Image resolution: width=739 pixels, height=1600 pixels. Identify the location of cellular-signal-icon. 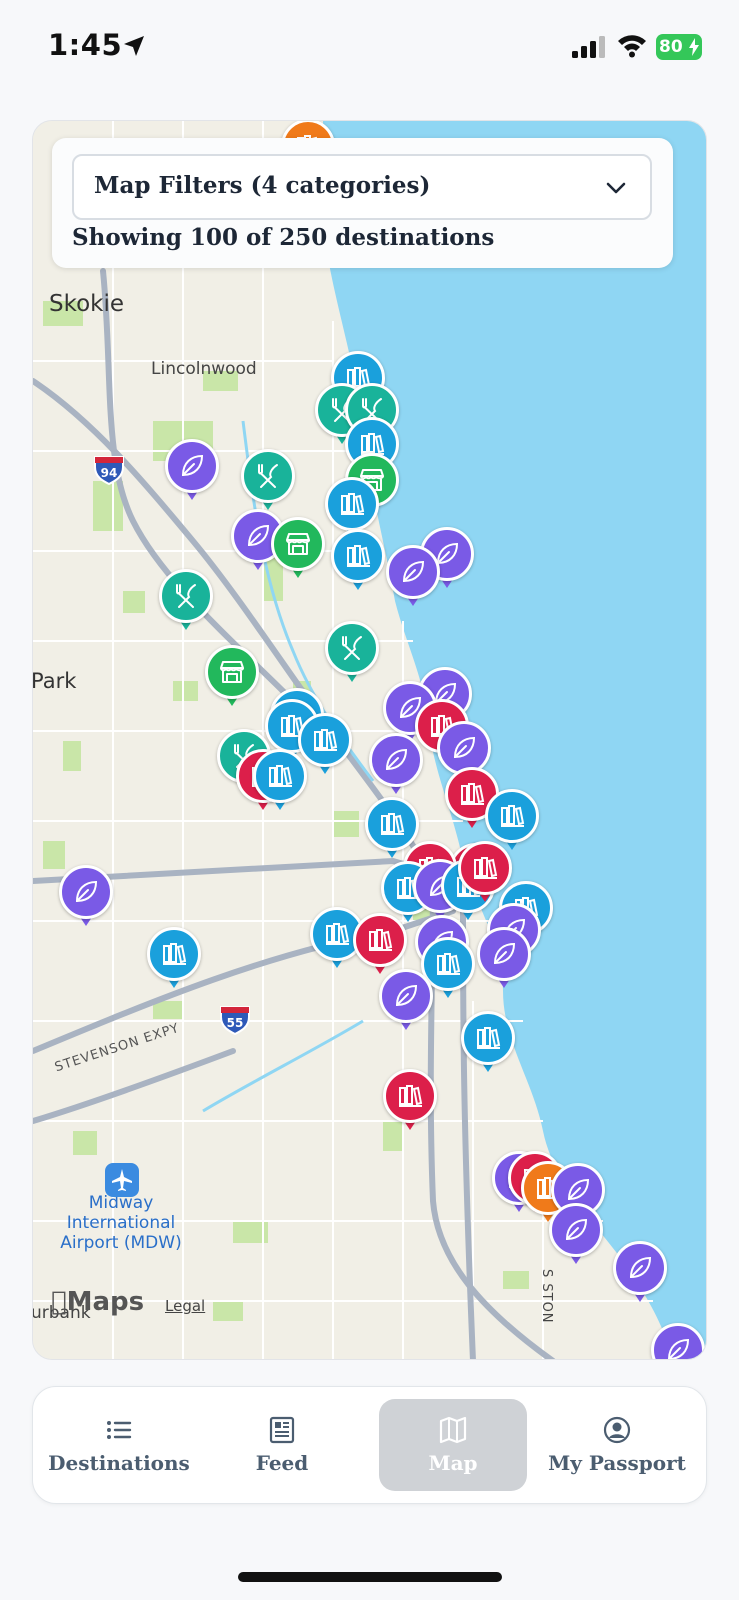
(588, 47).